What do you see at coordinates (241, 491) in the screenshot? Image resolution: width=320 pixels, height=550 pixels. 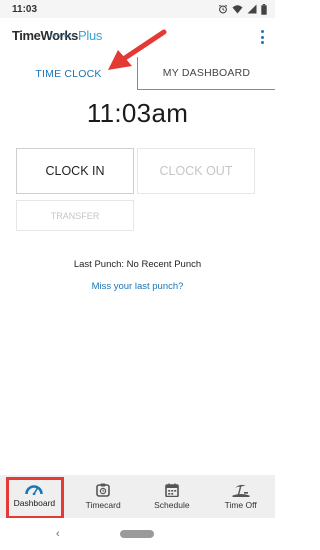 I see `beach-icon` at bounding box center [241, 491].